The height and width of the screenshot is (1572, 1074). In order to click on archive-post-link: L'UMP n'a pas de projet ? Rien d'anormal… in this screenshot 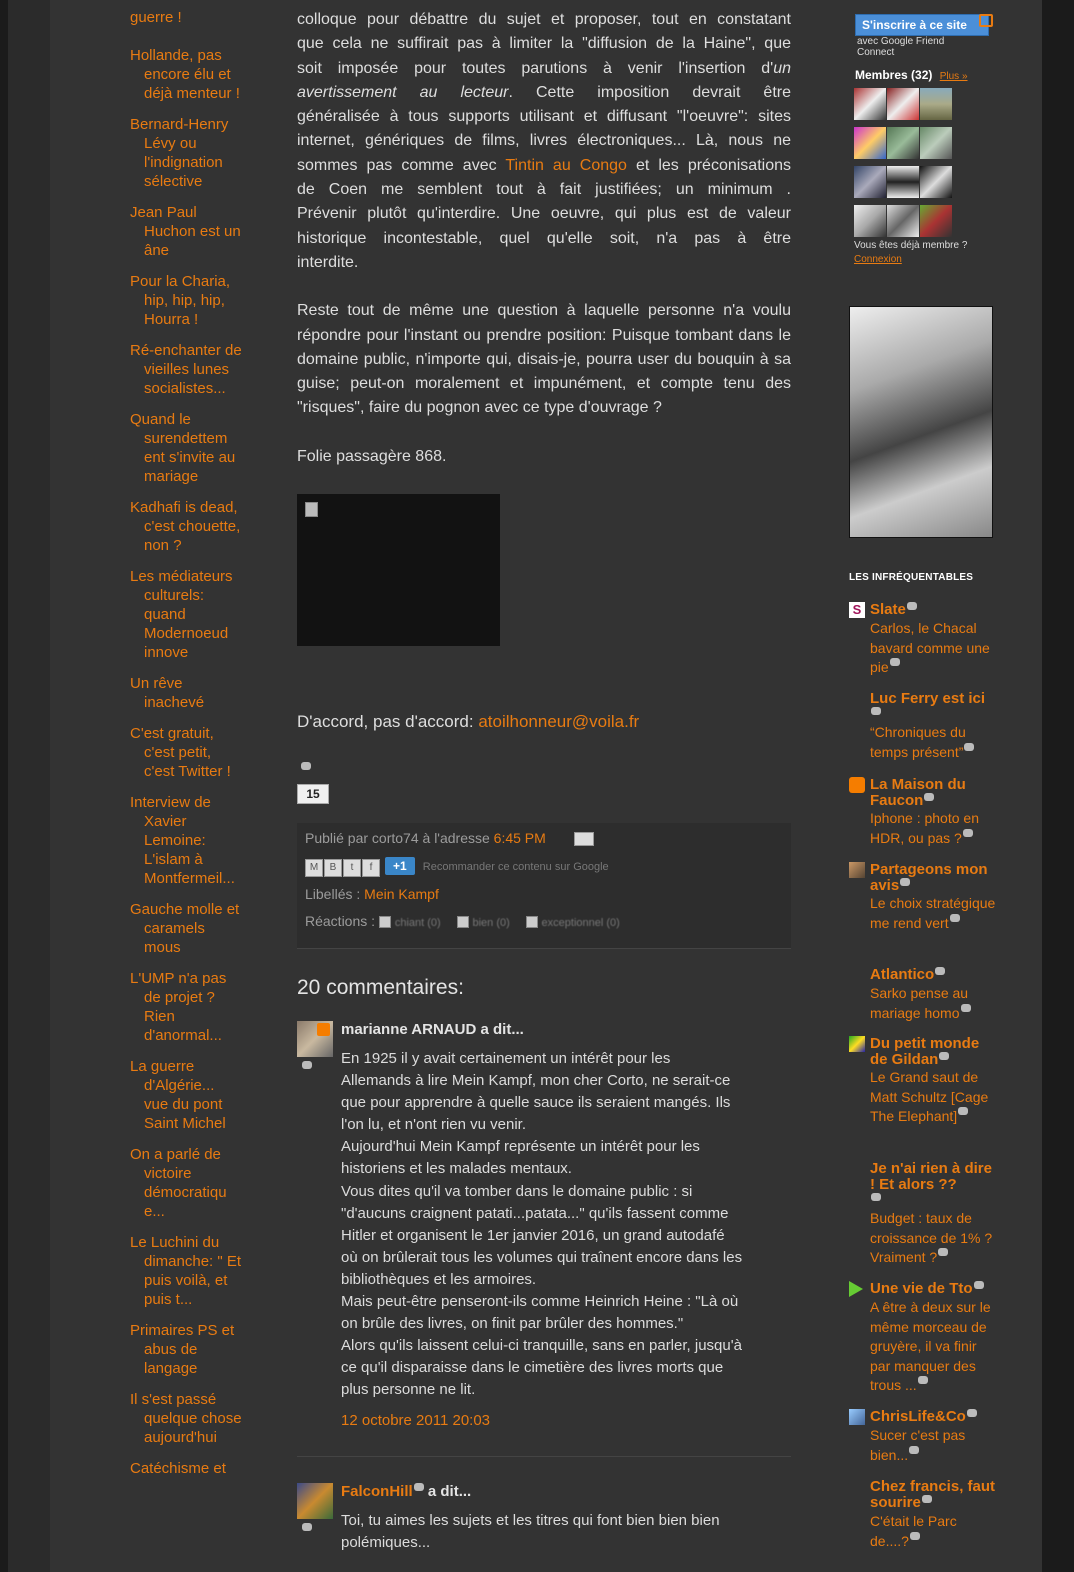, I will do `click(186, 1007)`.